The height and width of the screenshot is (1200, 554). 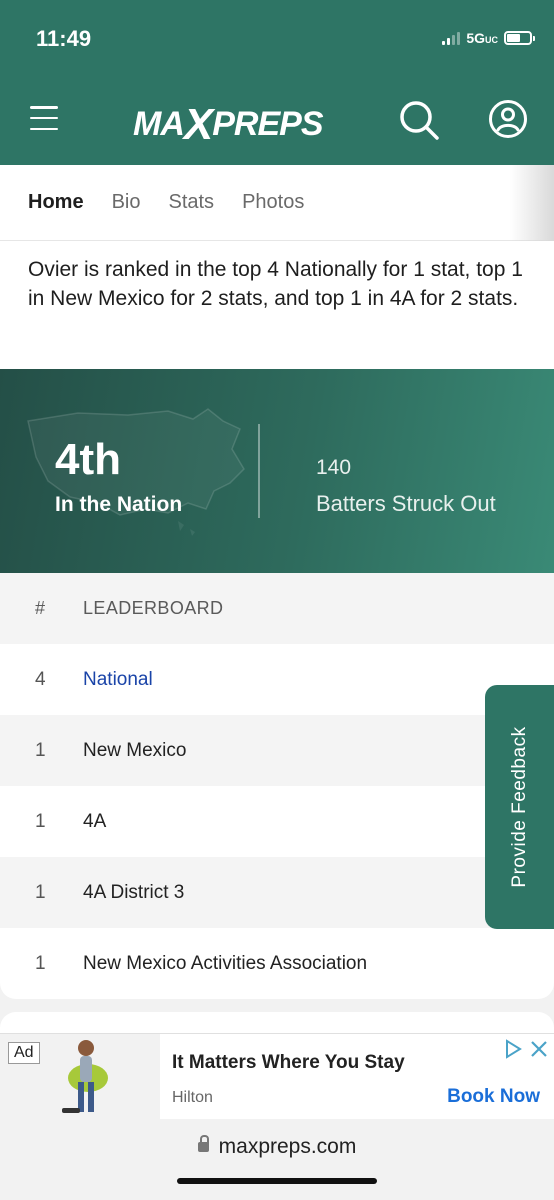 What do you see at coordinates (277, 750) in the screenshot?
I see `table-row: 1 New Mexico` at bounding box center [277, 750].